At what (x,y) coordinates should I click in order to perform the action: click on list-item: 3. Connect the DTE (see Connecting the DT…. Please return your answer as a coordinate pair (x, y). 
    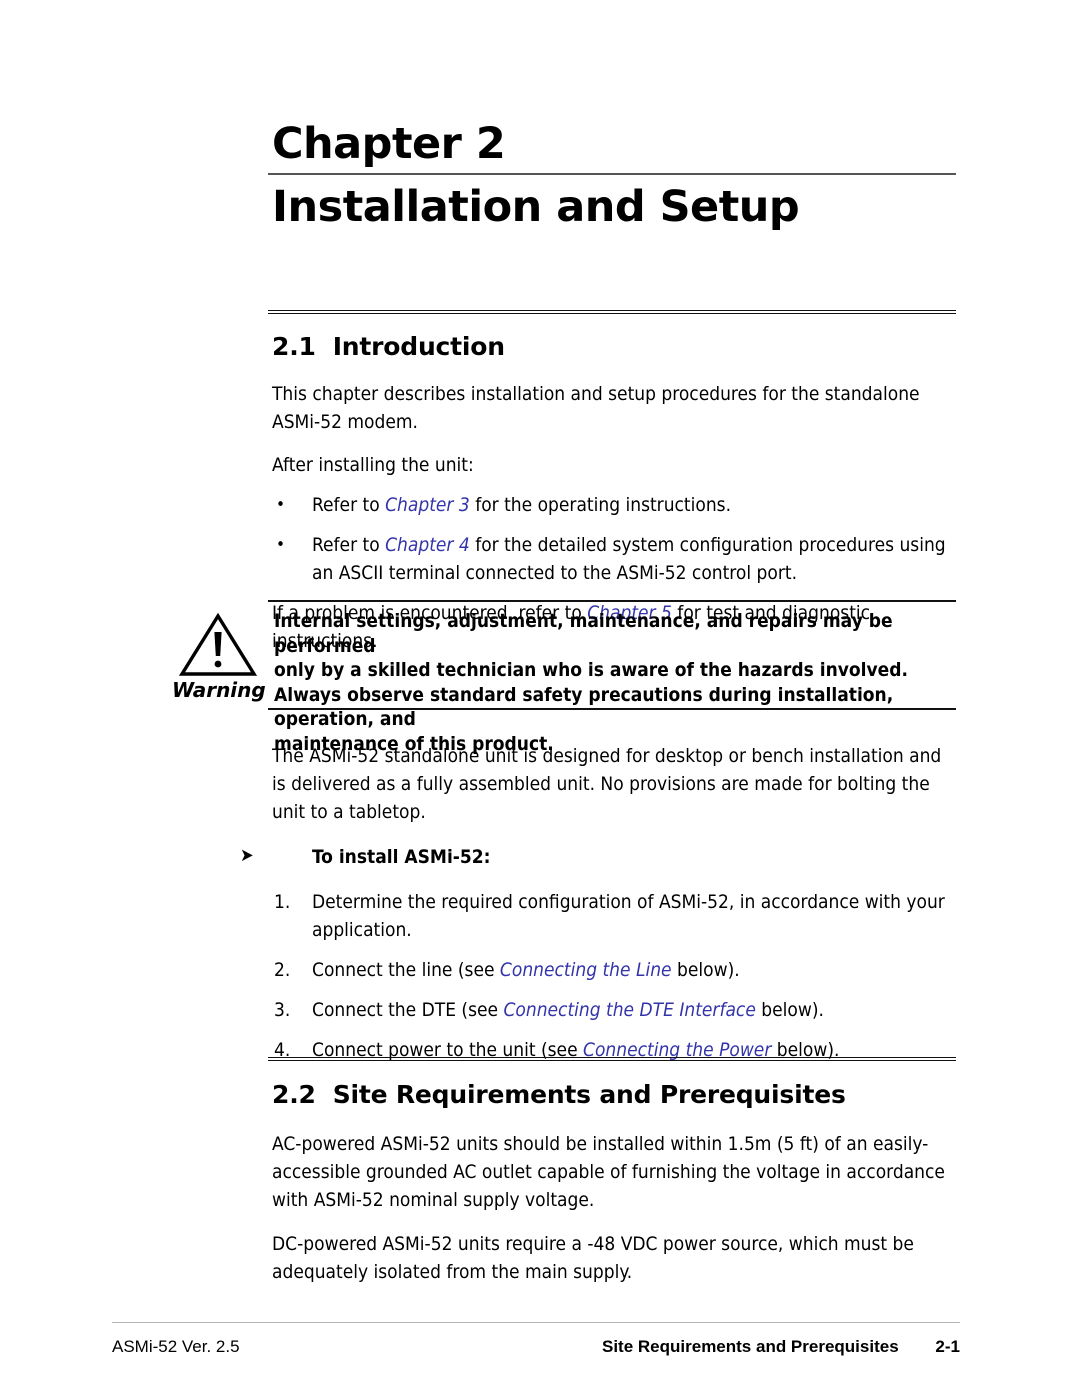
    Looking at the image, I should click on (612, 1010).